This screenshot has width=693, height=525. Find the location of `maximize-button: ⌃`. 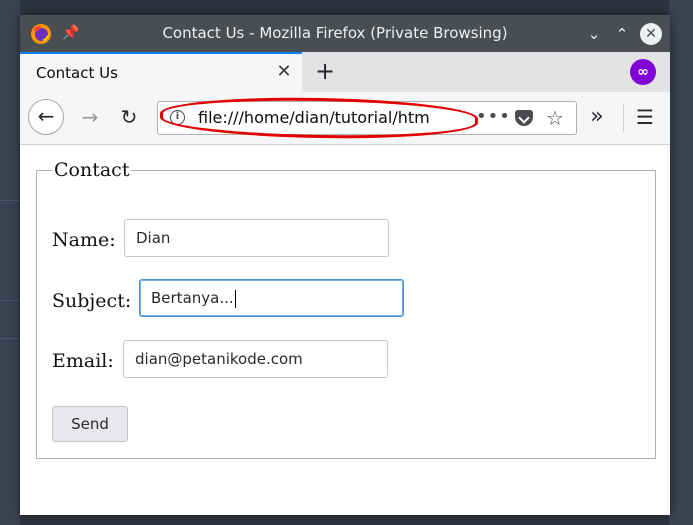

maximize-button: ⌃ is located at coordinates (622, 34).